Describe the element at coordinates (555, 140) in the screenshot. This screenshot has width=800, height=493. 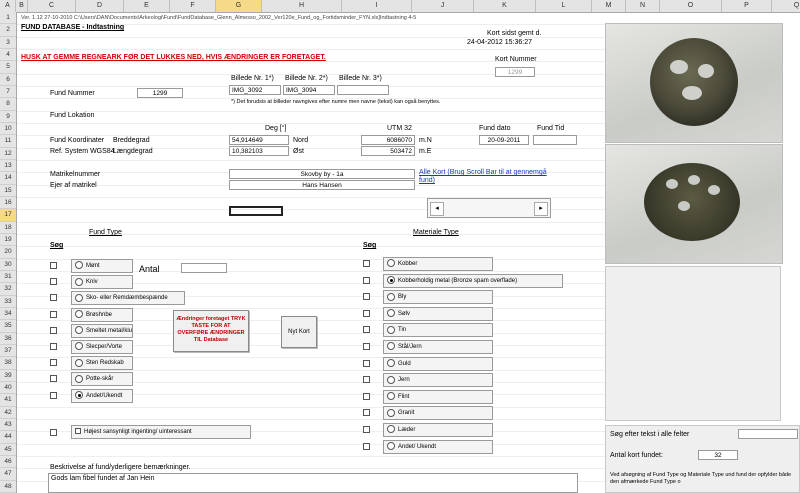
I see `fund-time-field` at that location.